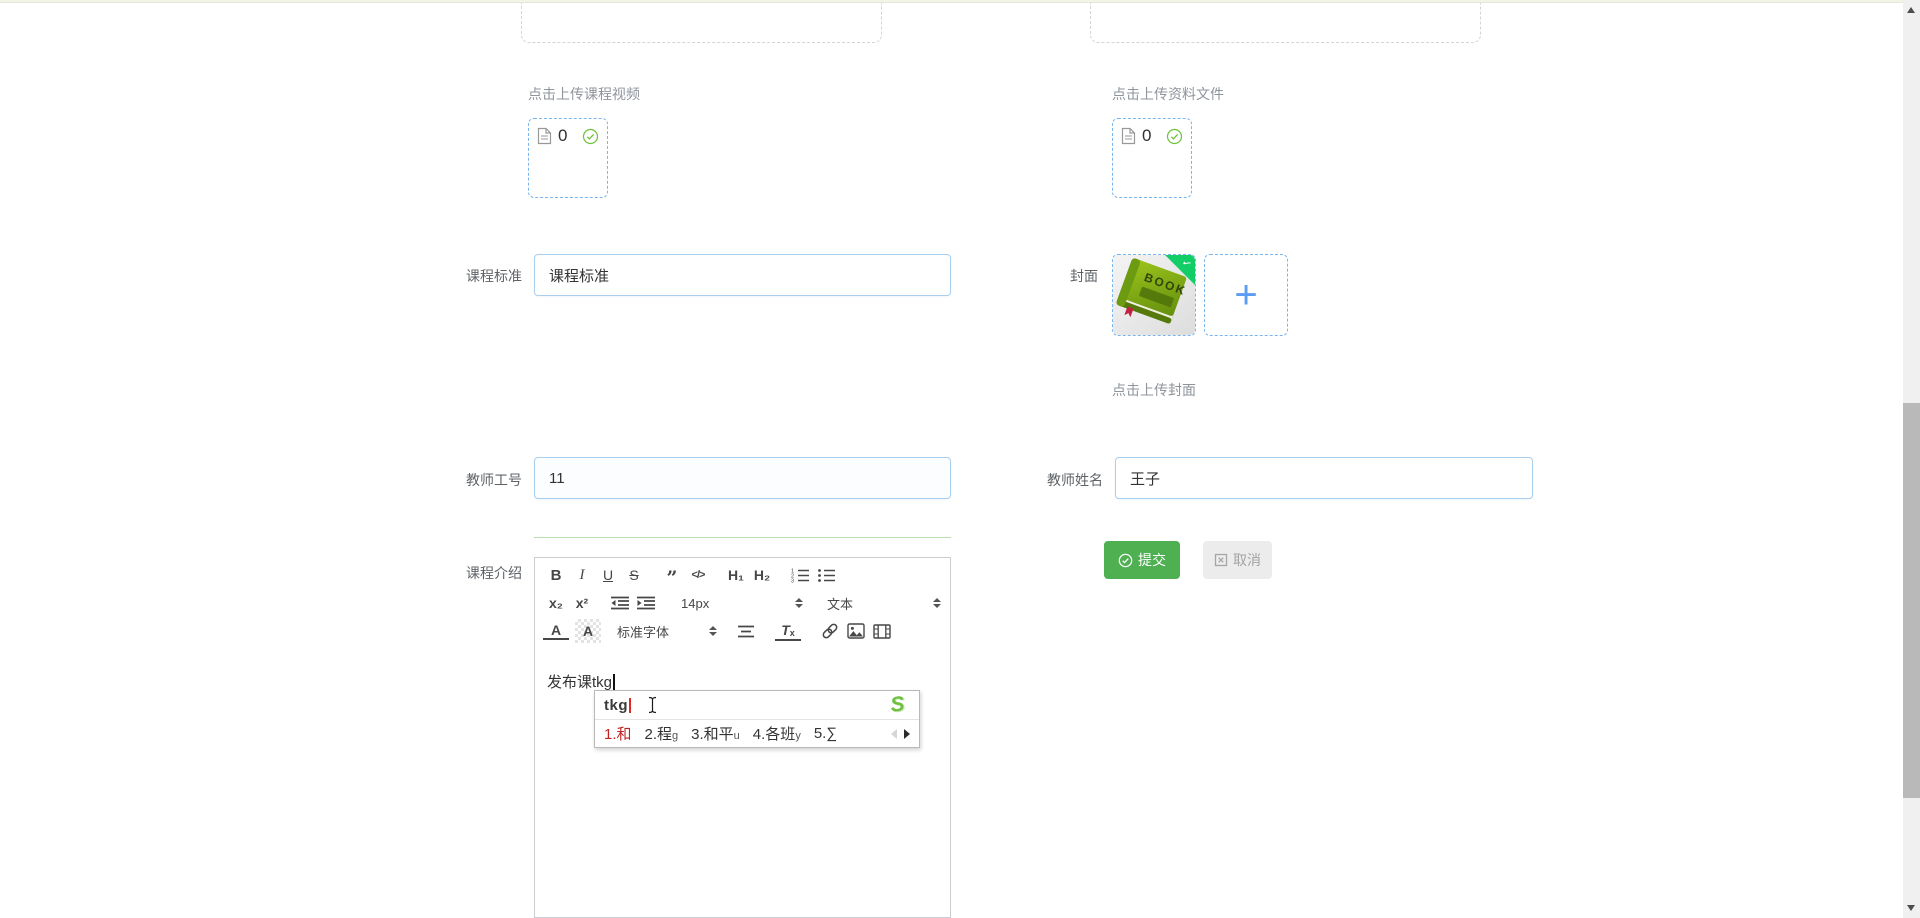 This screenshot has width=1920, height=918. I want to click on scrollbar-thumb, so click(1911, 600).